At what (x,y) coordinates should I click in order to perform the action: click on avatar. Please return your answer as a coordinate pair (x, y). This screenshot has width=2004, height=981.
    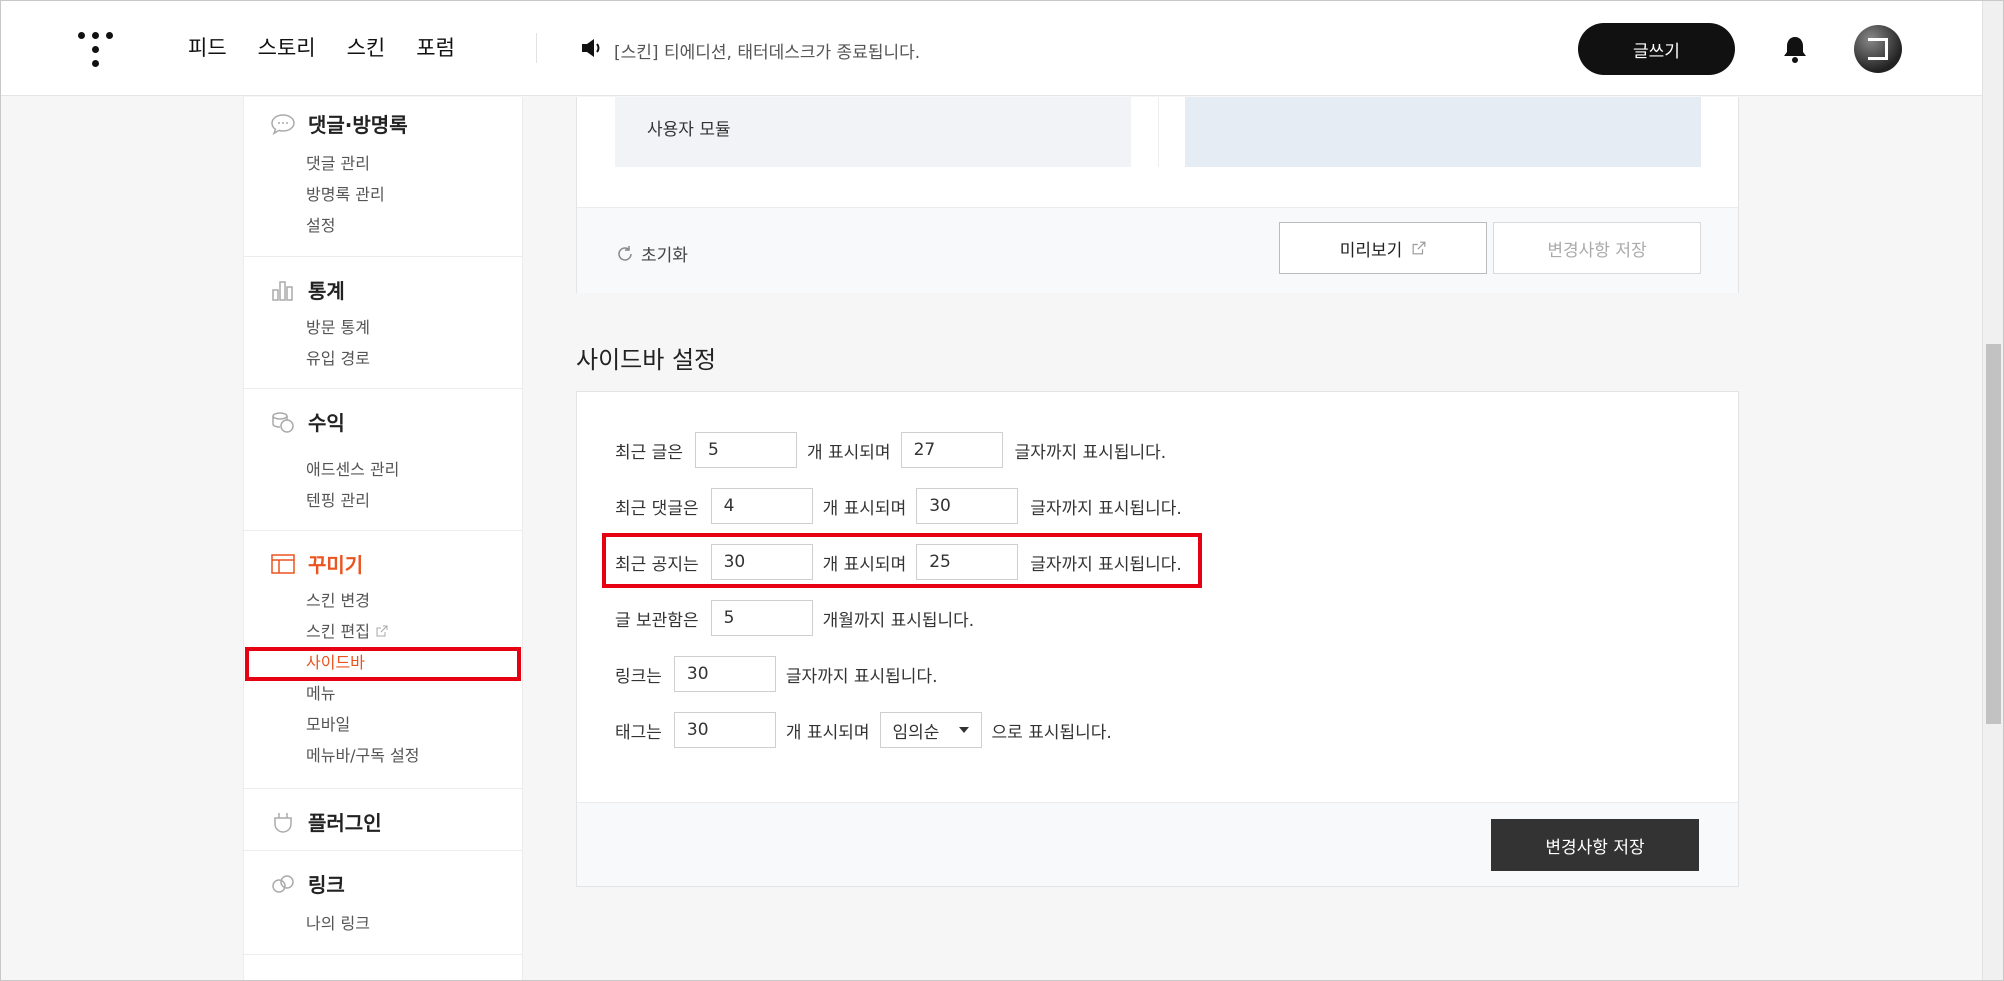
    Looking at the image, I should click on (1878, 49).